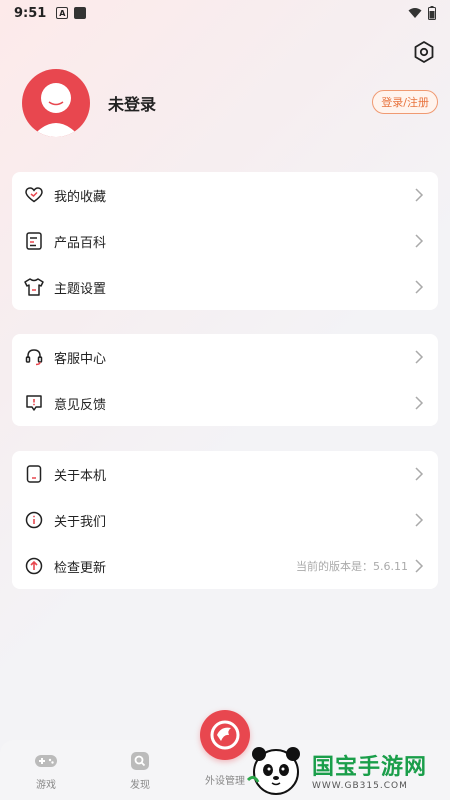  What do you see at coordinates (46, 761) in the screenshot?
I see `gamepad-icon` at bounding box center [46, 761].